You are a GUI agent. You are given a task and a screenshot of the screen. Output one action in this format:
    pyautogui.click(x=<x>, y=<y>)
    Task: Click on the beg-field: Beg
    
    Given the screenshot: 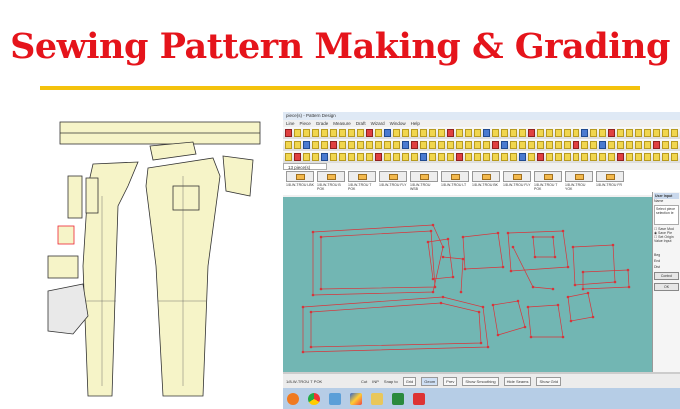 What is the action you would take?
    pyautogui.click(x=666, y=255)
    